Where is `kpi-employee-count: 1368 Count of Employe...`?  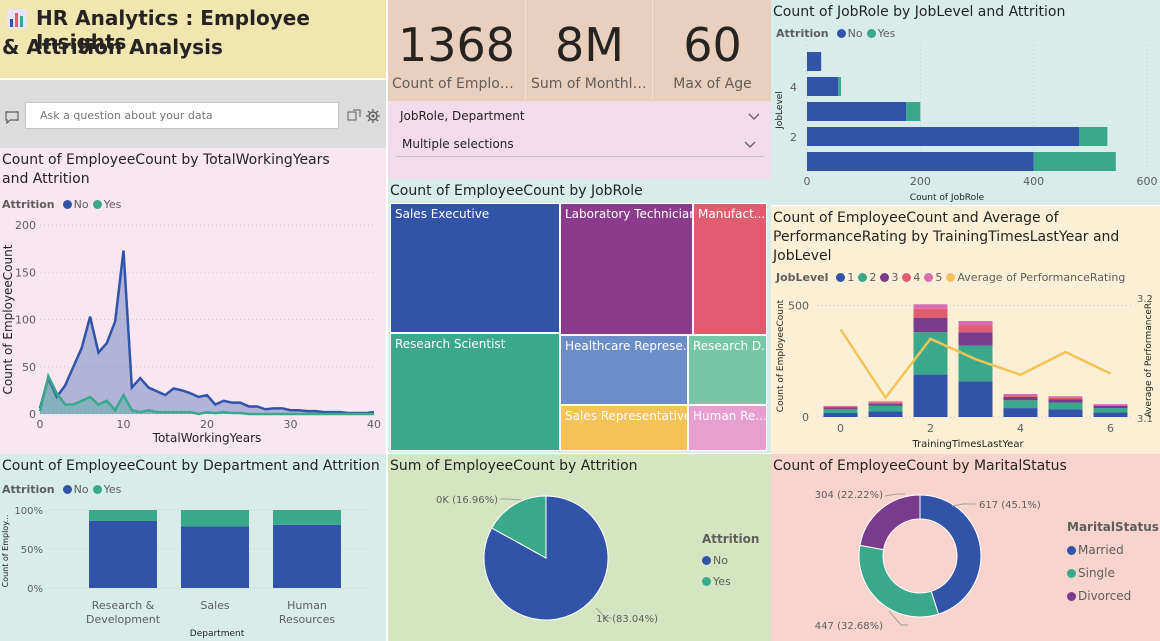 kpi-employee-count: 1368 Count of Employe... is located at coordinates (457, 50).